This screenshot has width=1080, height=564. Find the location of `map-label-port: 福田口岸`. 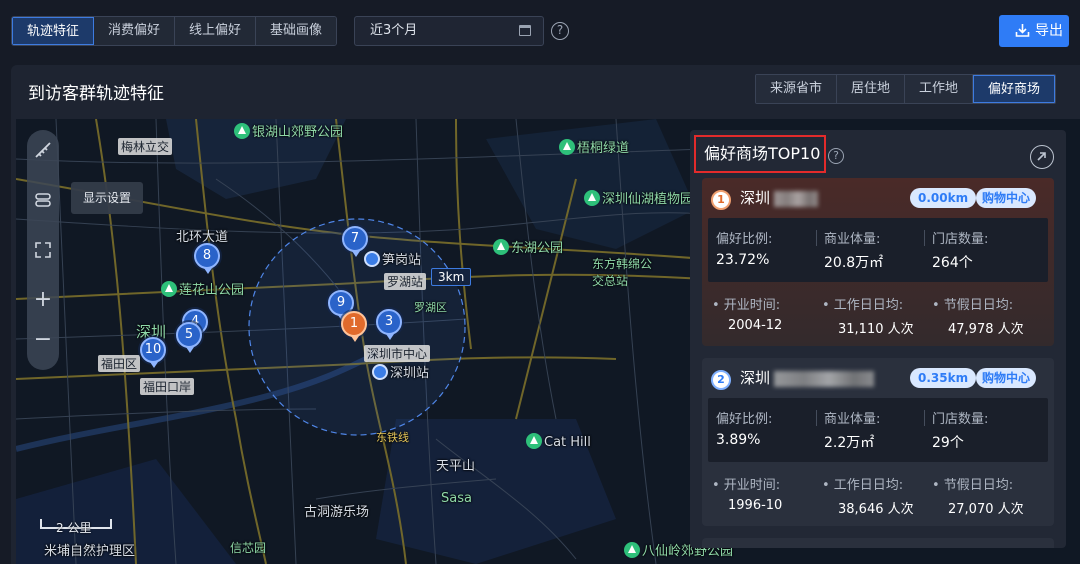

map-label-port: 福田口岸 is located at coordinates (167, 386).